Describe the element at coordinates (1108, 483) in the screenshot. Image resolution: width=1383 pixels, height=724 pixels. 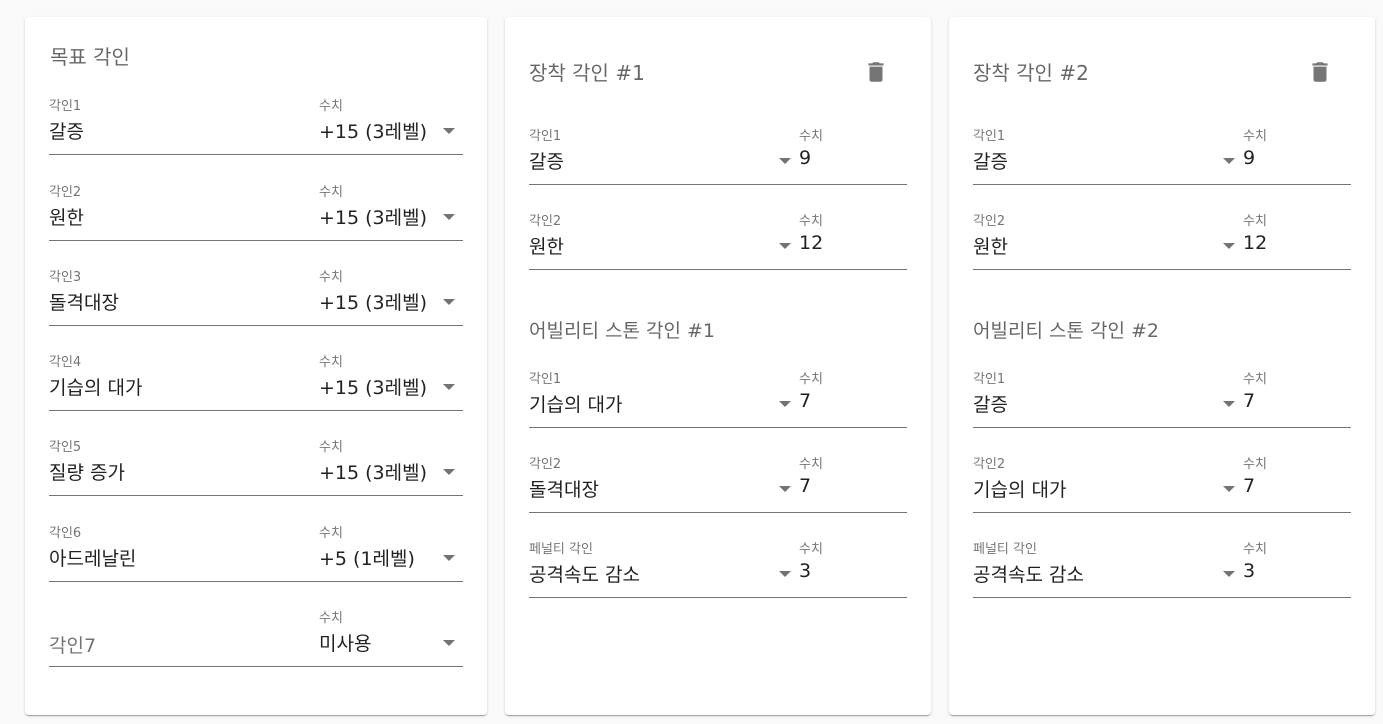
I see `engraving-select: 각인2 기습의 대가` at that location.